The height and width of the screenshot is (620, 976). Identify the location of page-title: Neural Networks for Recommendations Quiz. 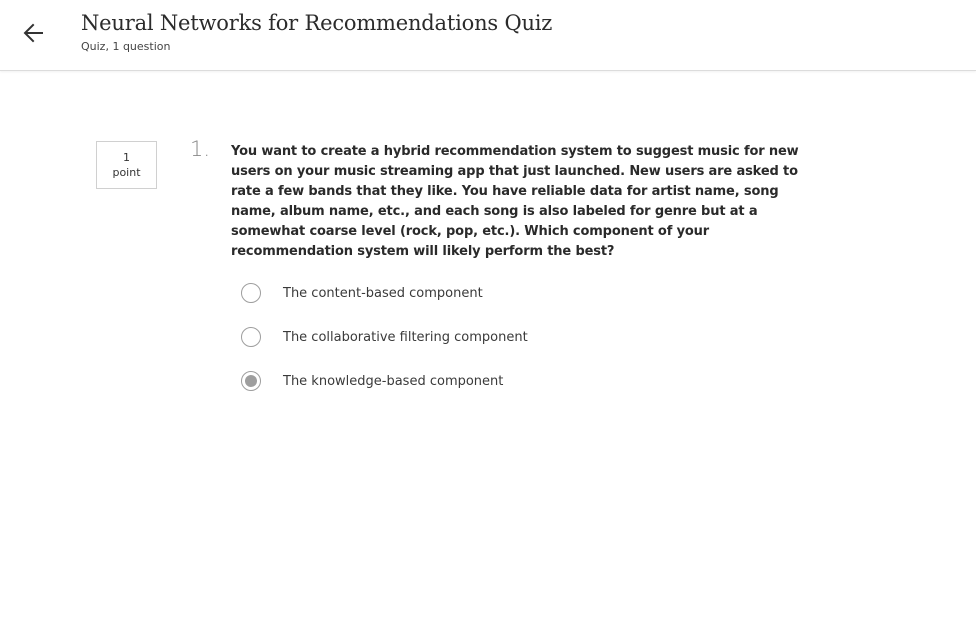
(317, 23).